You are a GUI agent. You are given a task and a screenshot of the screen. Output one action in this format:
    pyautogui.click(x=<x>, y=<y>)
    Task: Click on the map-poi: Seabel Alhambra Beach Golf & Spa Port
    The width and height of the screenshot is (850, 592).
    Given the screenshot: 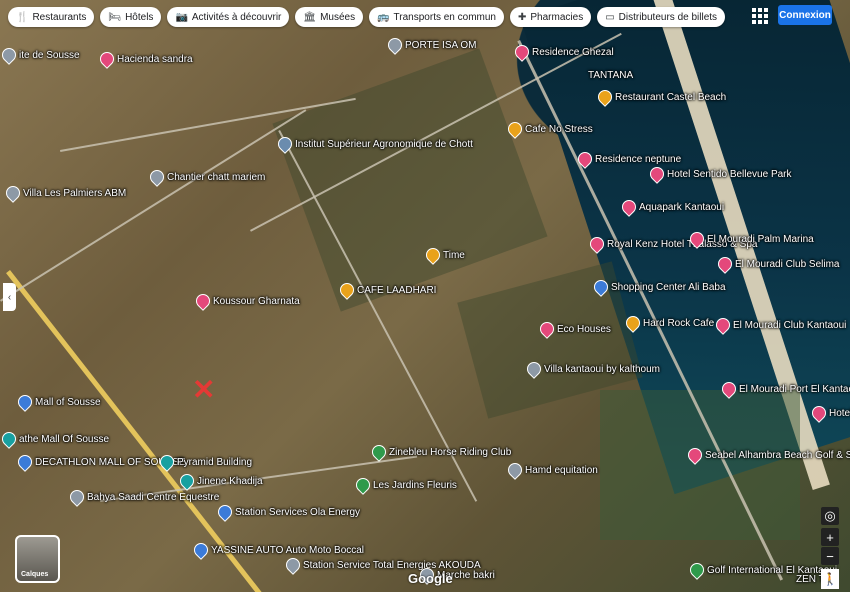 What is the action you would take?
    pyautogui.click(x=767, y=455)
    